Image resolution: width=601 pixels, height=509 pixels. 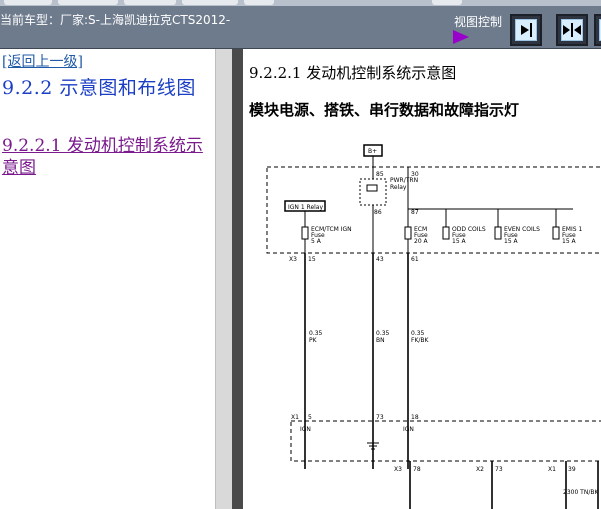 I want to click on nav-heading: 9.2.2 示意图和布线图, so click(x=107, y=88).